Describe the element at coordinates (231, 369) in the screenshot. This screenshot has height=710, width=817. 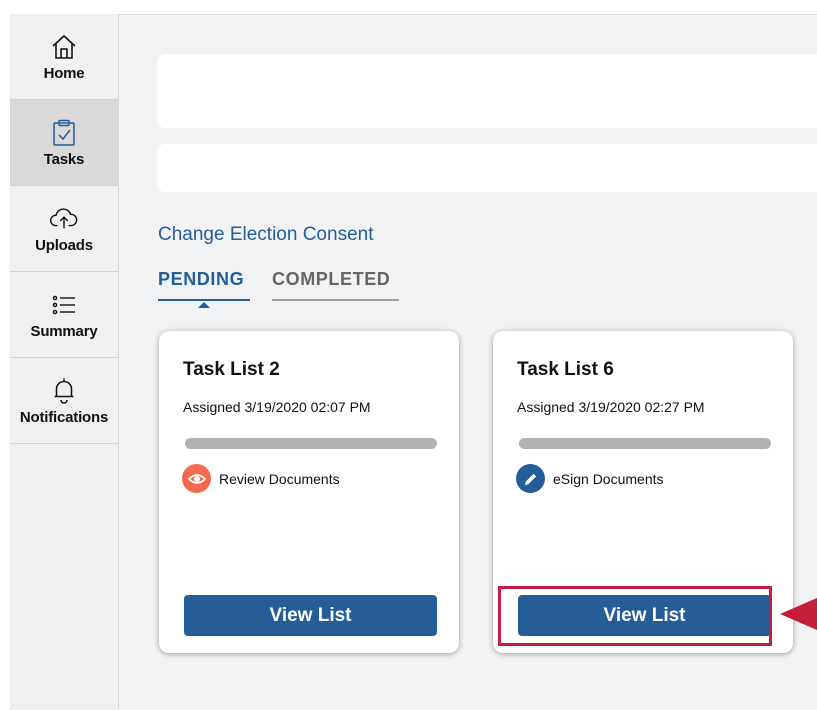
I see `card-title: Task List 2` at that location.